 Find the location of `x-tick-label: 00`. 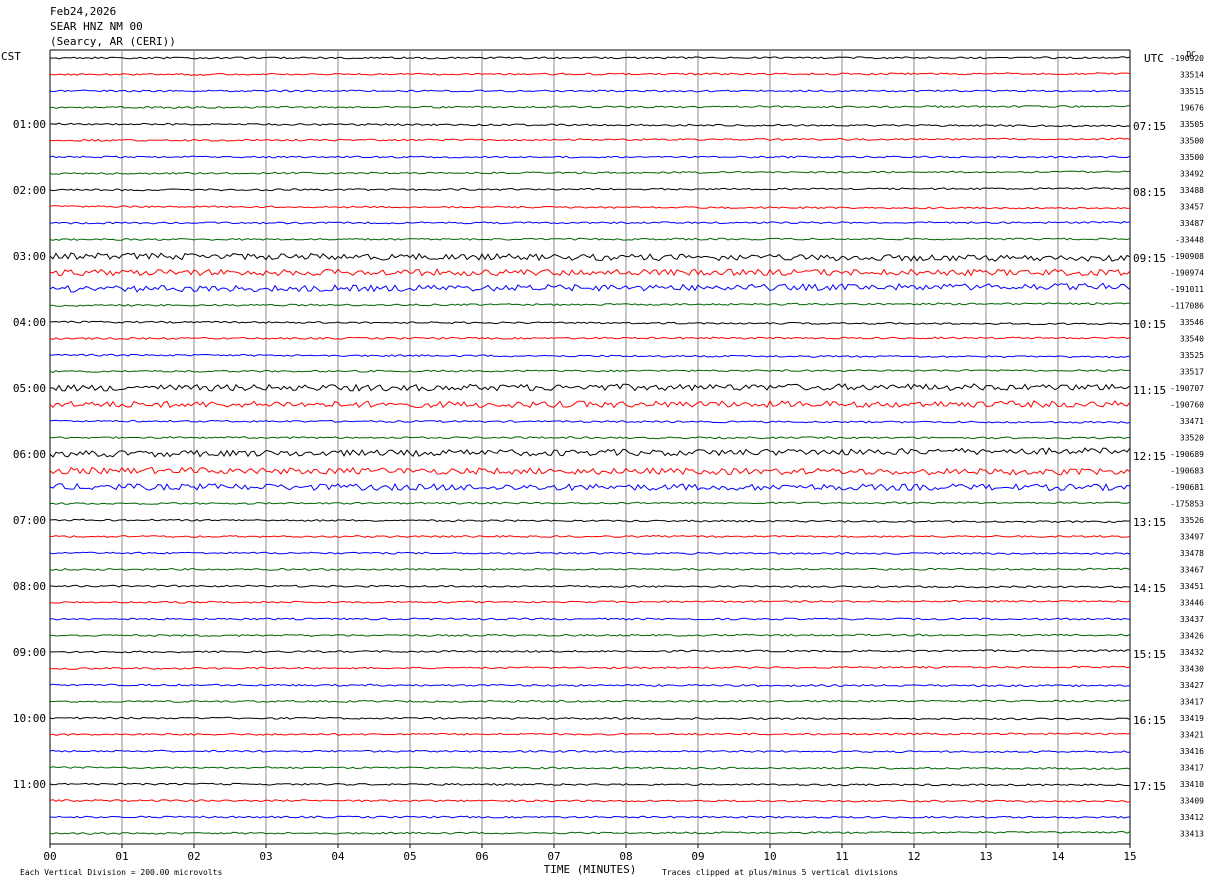

x-tick-label: 00 is located at coordinates (49, 856).